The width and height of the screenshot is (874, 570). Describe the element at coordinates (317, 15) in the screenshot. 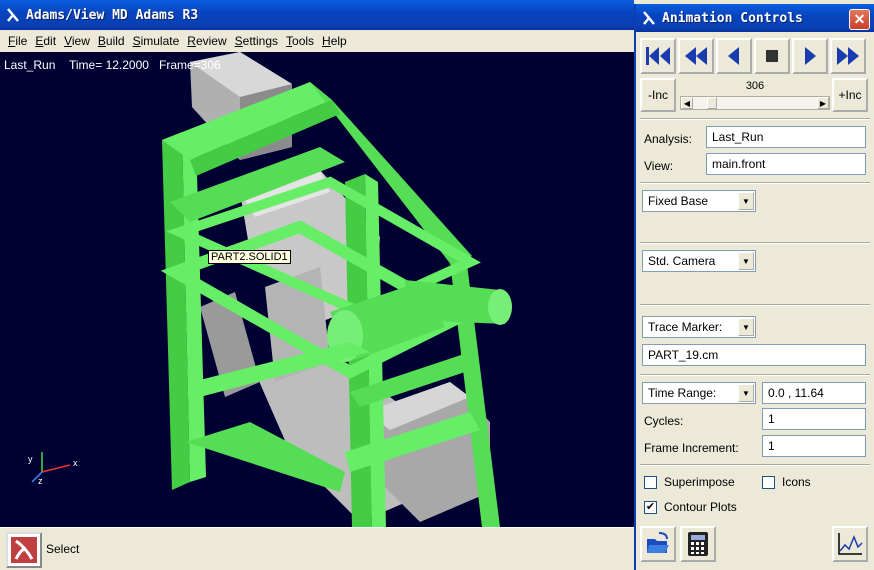

I see `main-titlebar: Adams/View MD Adams R3` at that location.